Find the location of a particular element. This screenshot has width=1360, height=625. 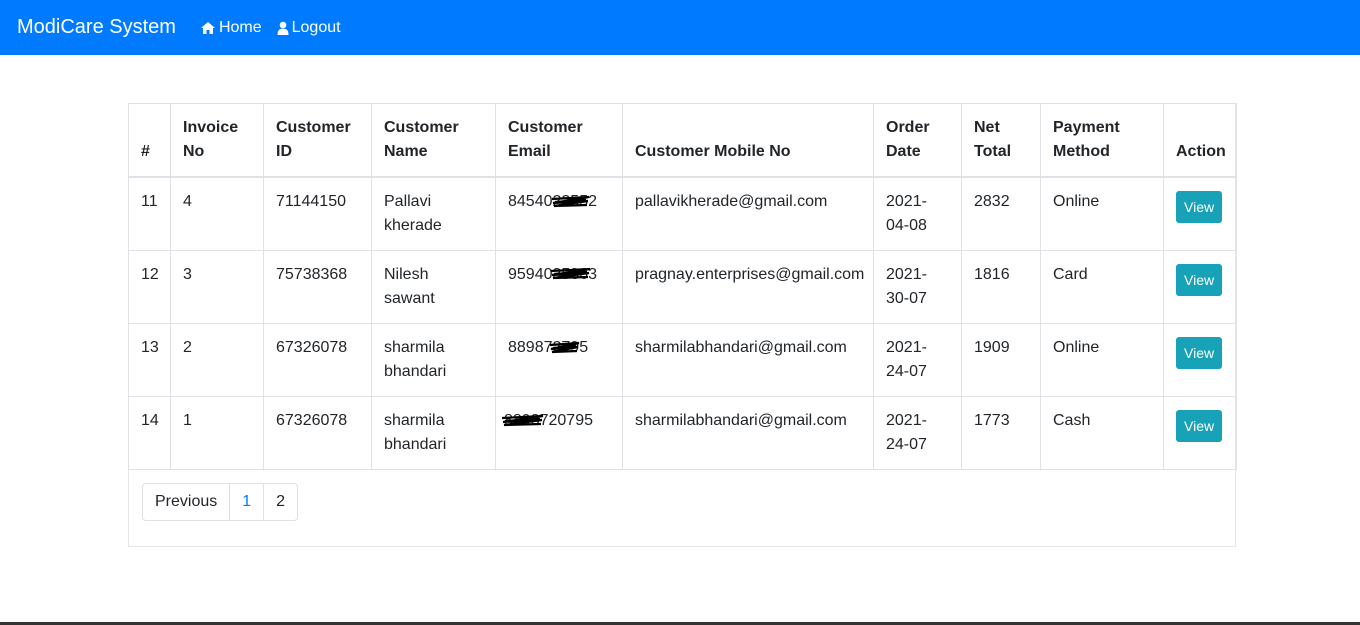

cell-invoice-no: 4 is located at coordinates (217, 213).